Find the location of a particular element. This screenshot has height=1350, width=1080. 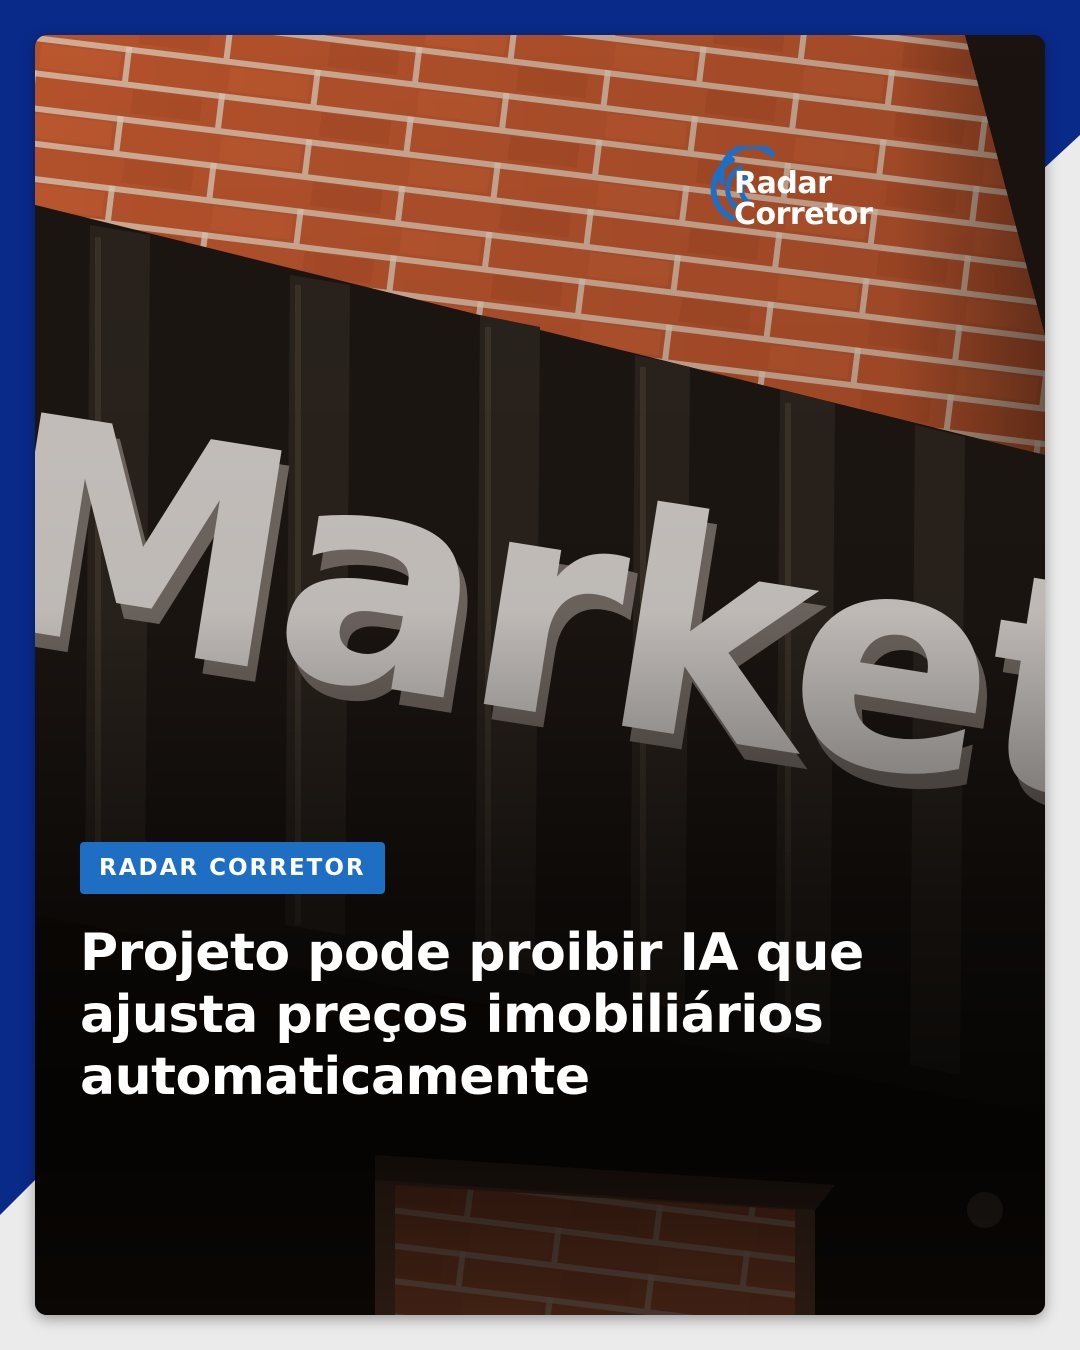

logo-line-2: Corretor is located at coordinates (803, 214).